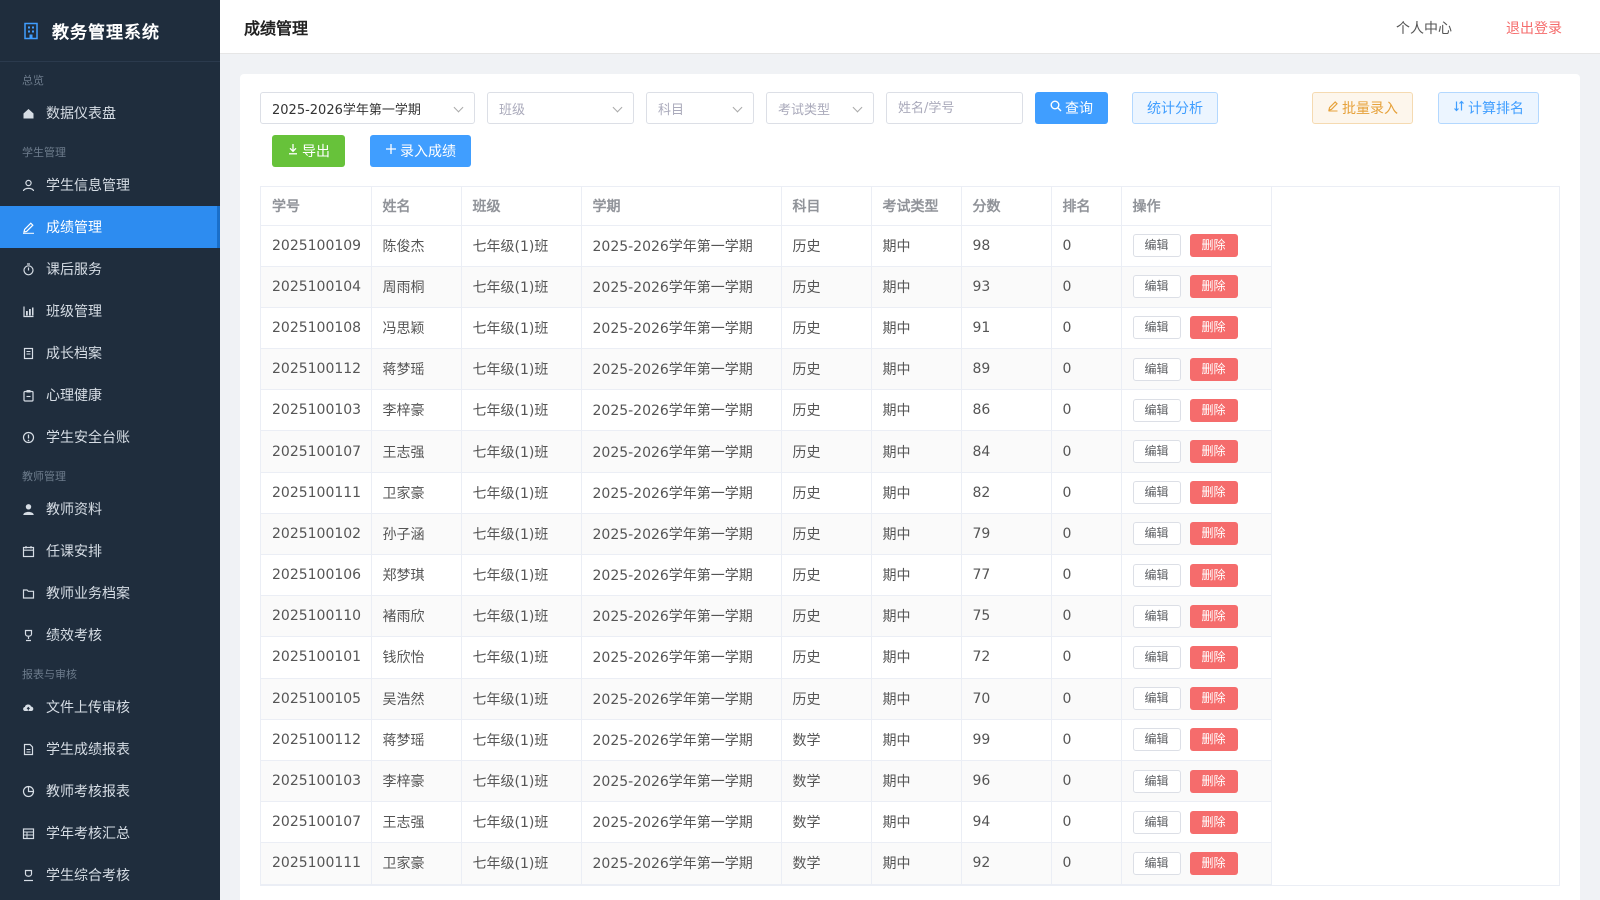 The image size is (1600, 900). I want to click on warning-icon, so click(28, 437).